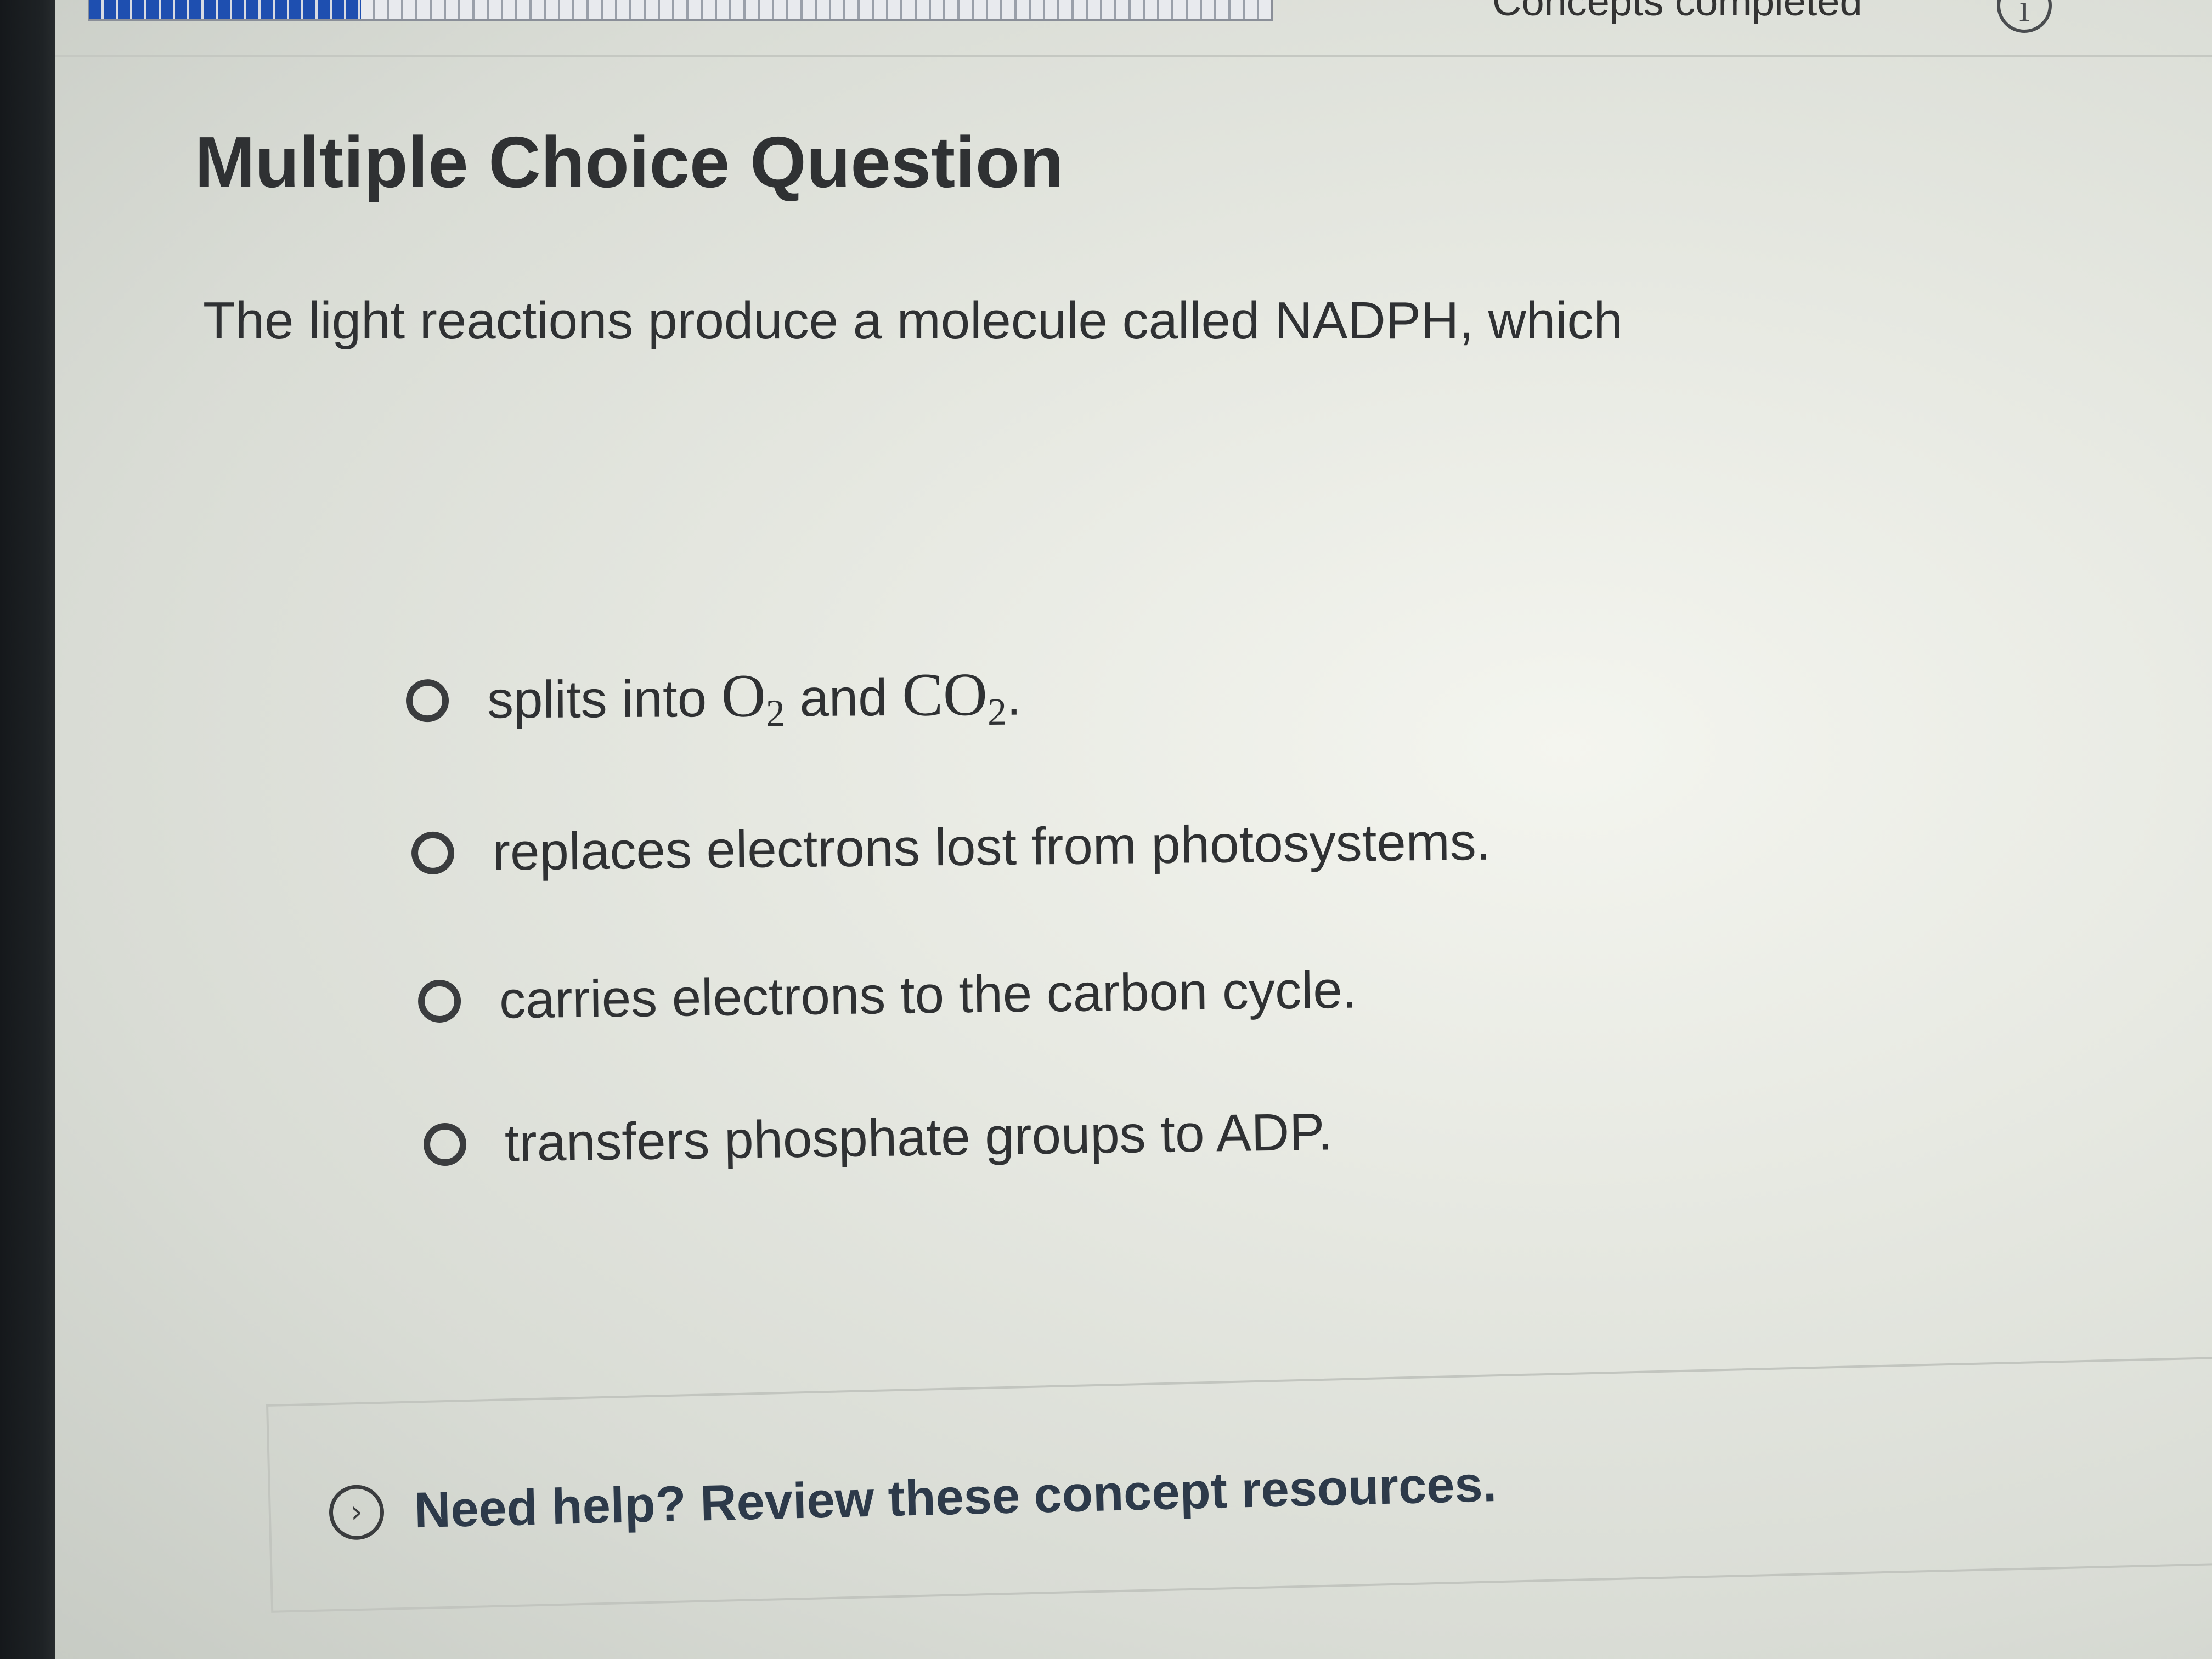 The width and height of the screenshot is (2212, 1659). What do you see at coordinates (604, 699) in the screenshot?
I see `option-text: splits into` at bounding box center [604, 699].